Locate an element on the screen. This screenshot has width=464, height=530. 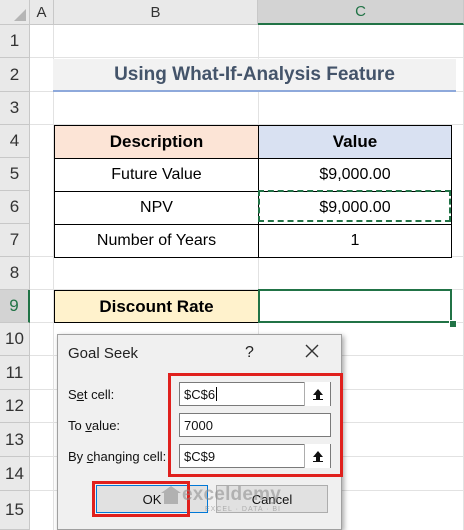
table-header-value: Value is located at coordinates (355, 142).